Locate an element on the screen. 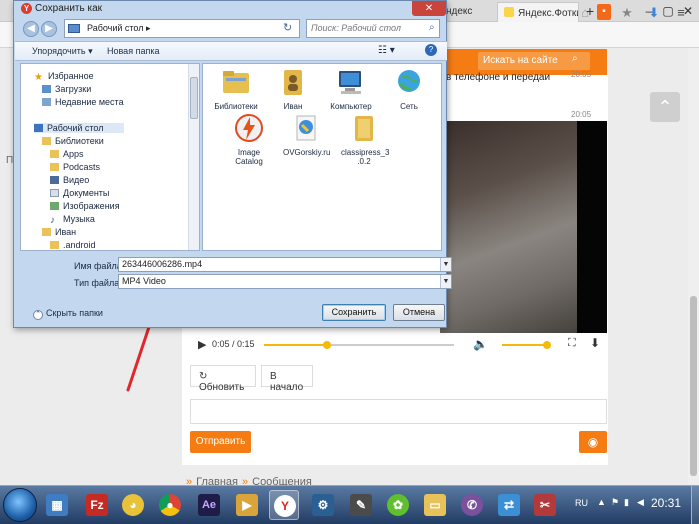 This screenshot has height=524, width=699. file-item-computer: Компьютер is located at coordinates (351, 89).